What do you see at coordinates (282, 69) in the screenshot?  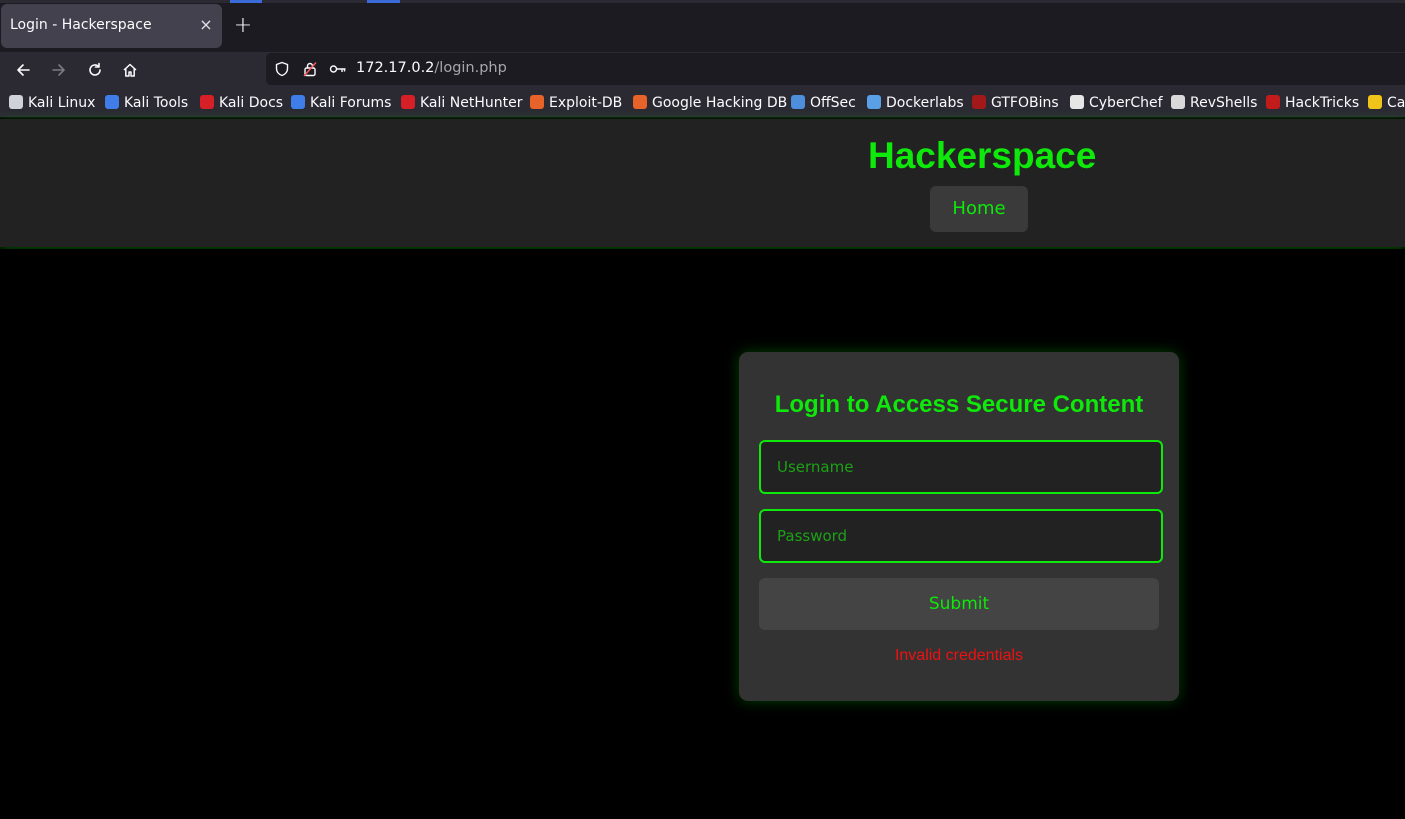 I see `shield-icon` at bounding box center [282, 69].